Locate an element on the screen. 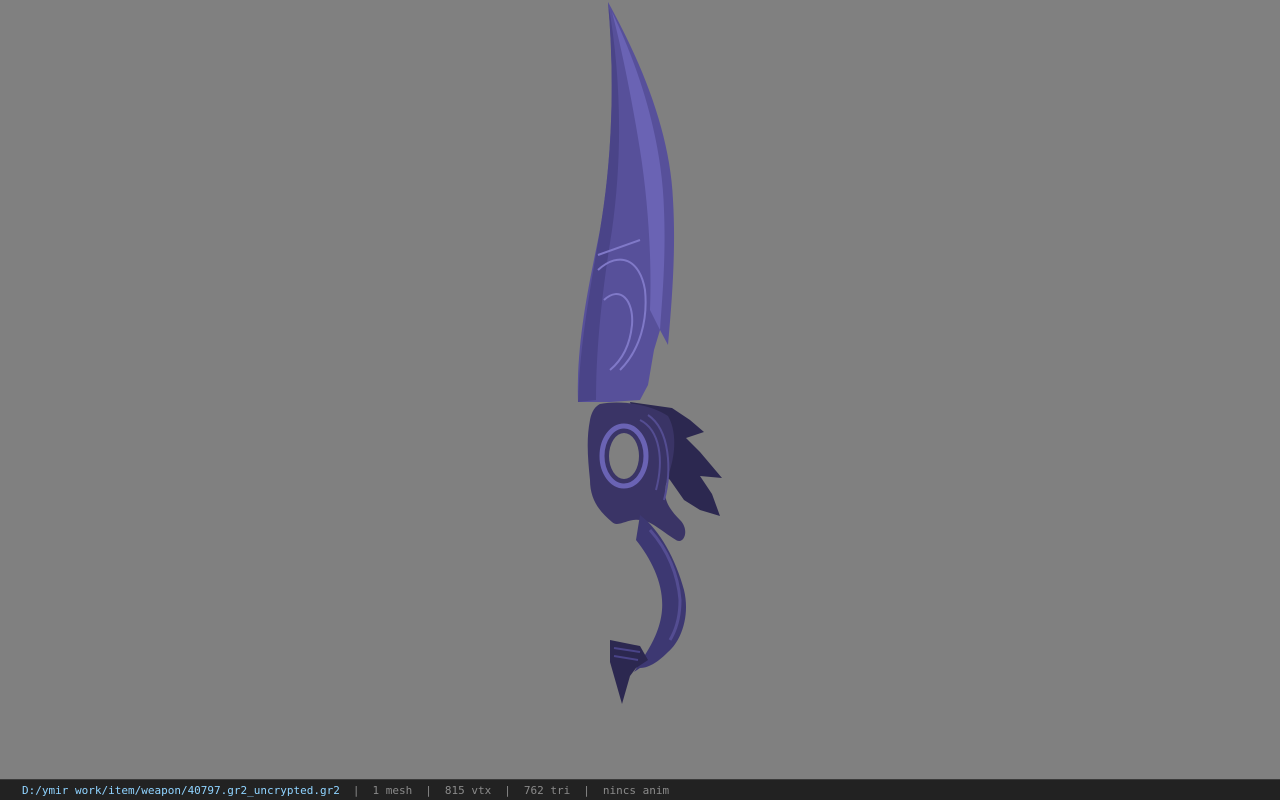  vertex-count: 815 vtx is located at coordinates (468, 790).